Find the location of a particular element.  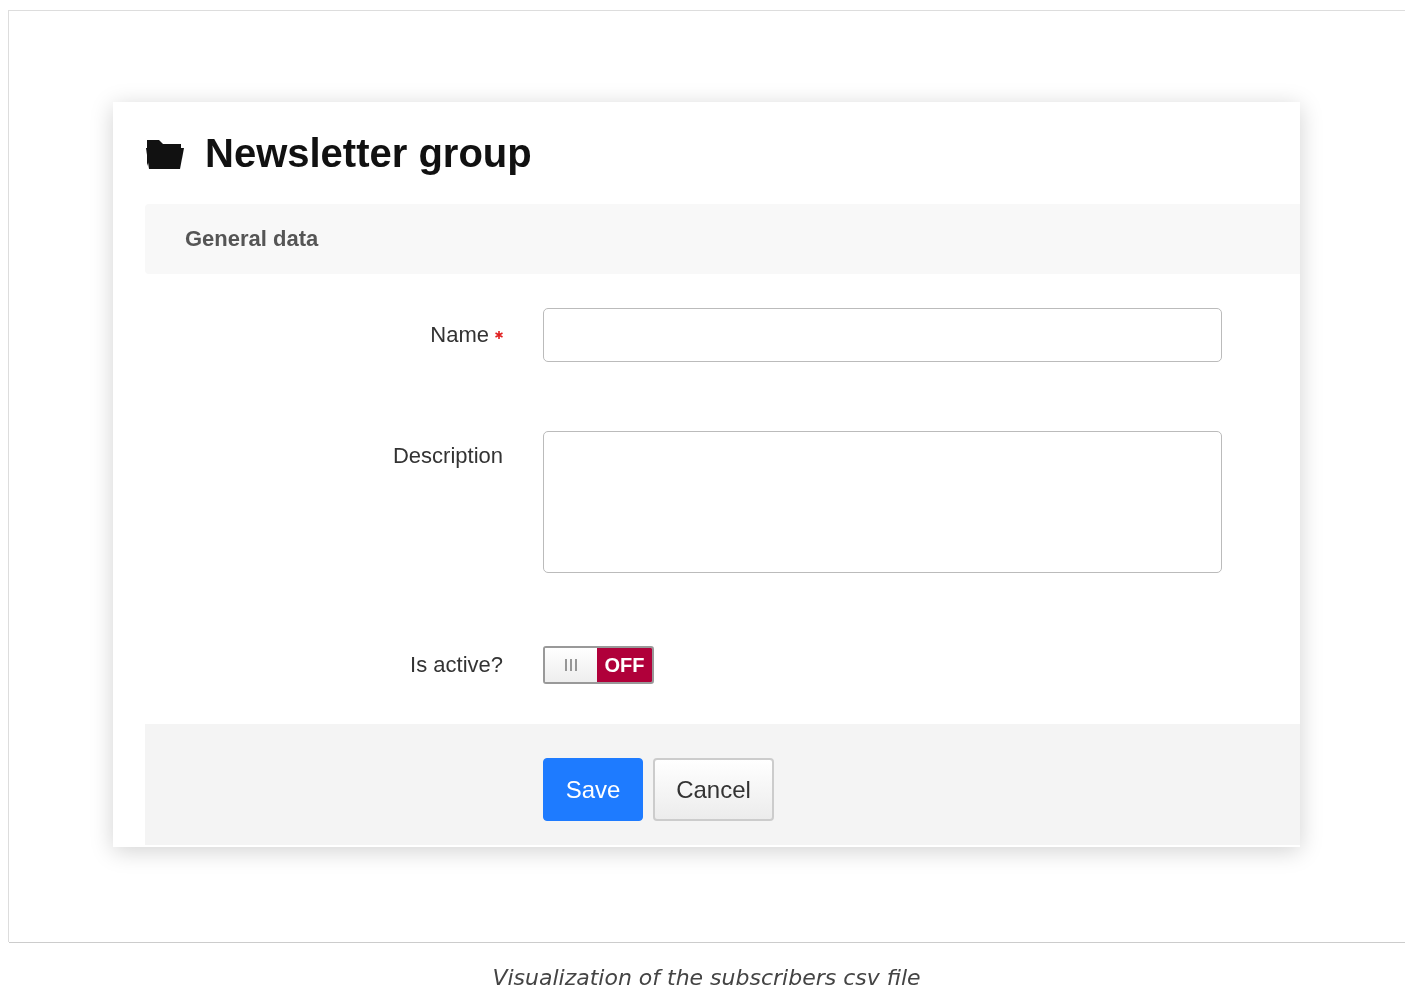

grip-icon is located at coordinates (571, 665).